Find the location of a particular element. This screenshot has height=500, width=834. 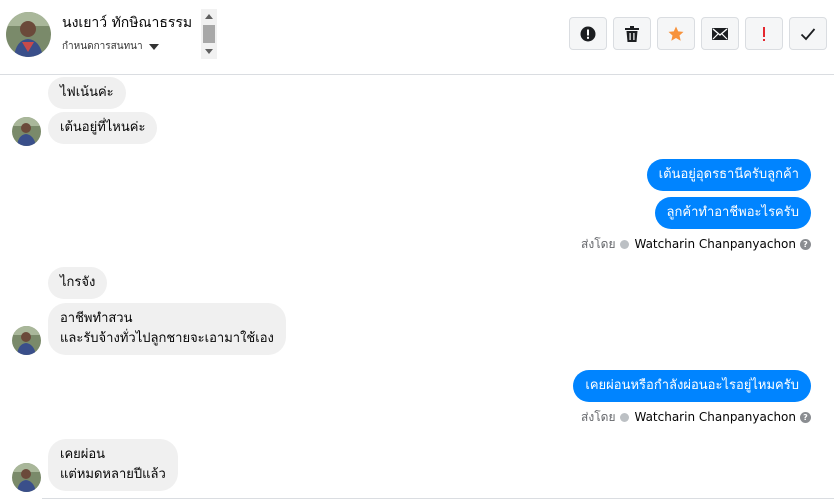

conversation-menu-label: กำหนดการสนทนา is located at coordinates (102, 46).